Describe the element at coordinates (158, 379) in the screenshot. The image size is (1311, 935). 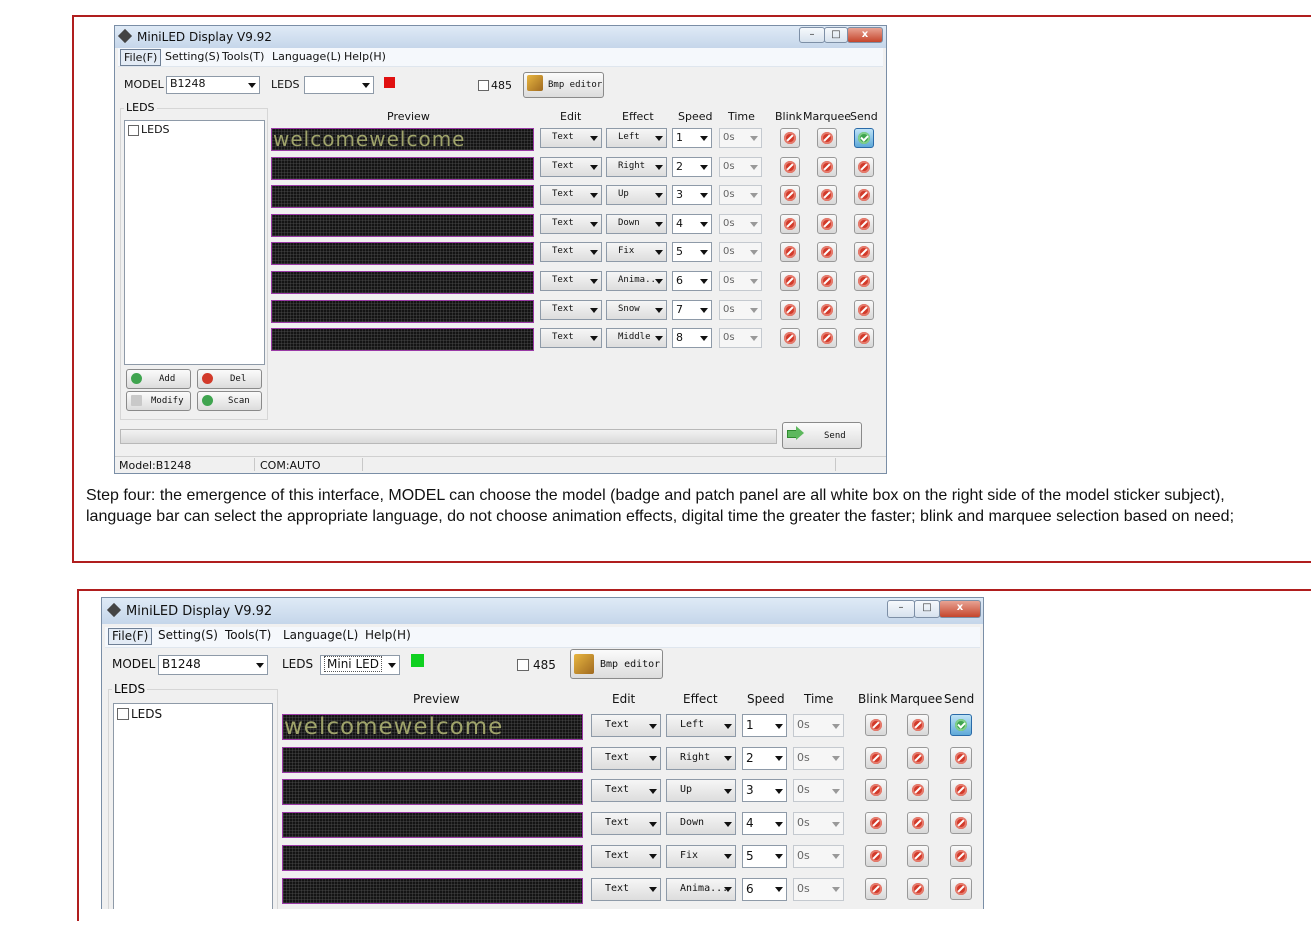
I see `add-button: Add` at that location.